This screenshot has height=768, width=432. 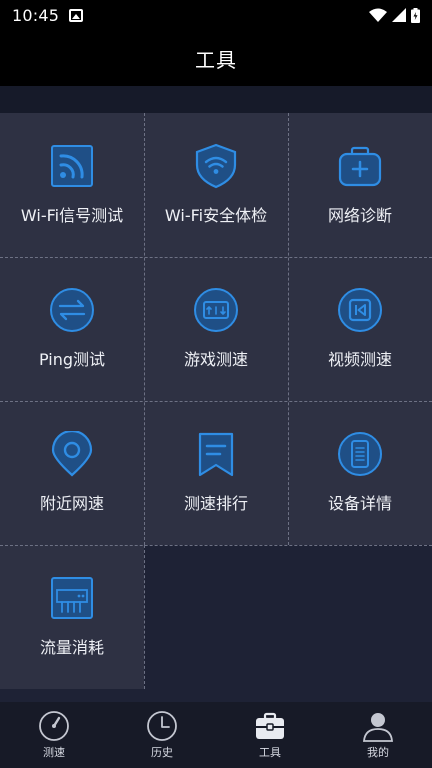 I want to click on header-spacer, so click(x=216, y=99).